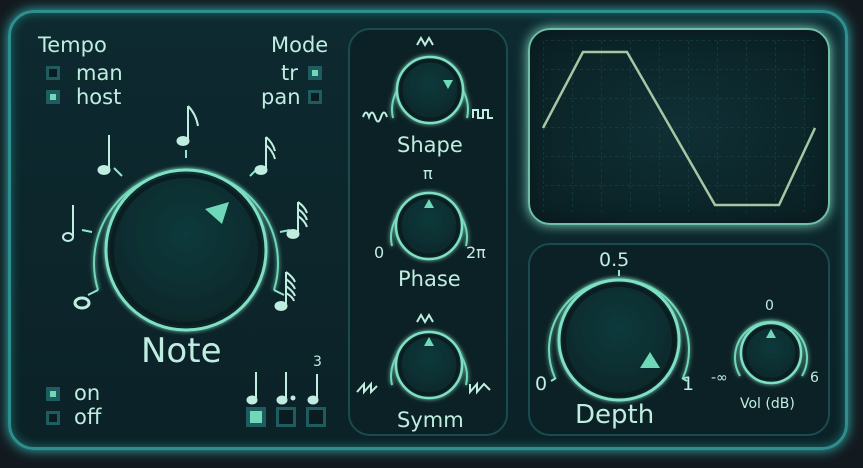 Image resolution: width=863 pixels, height=468 pixels. What do you see at coordinates (68, 223) in the screenshot?
I see `half-note-icon` at bounding box center [68, 223].